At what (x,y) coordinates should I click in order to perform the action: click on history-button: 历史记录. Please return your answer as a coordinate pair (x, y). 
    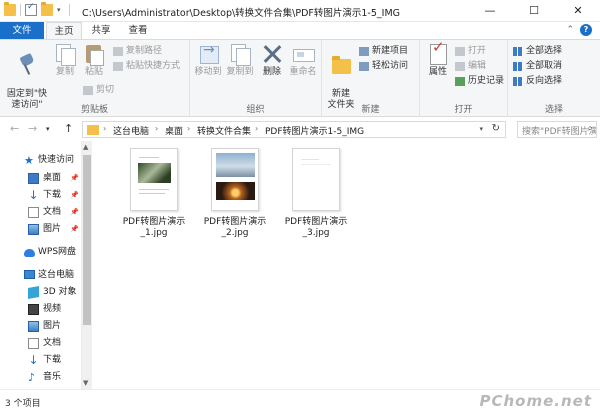
    Looking at the image, I should click on (479, 81).